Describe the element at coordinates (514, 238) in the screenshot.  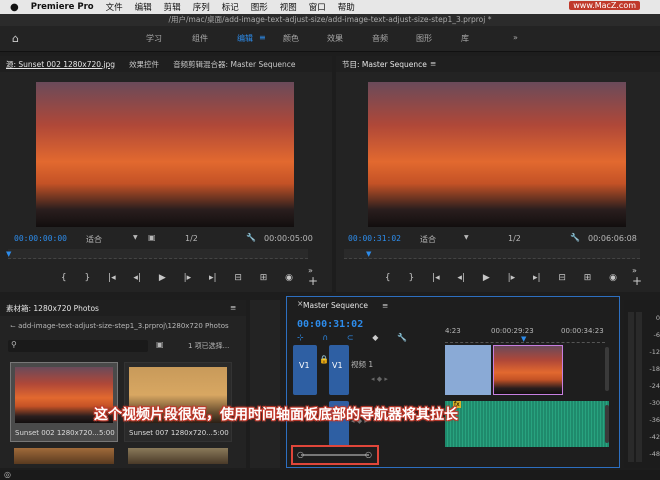
I see `program-ratio-select: 1/2` at that location.